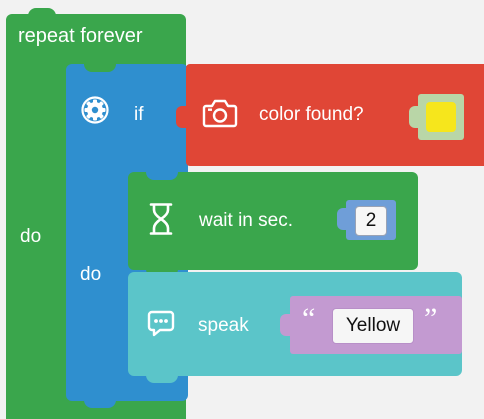 This screenshot has height=419, width=484. Describe the element at coordinates (311, 114) in the screenshot. I see `color-found-label: color found?` at that location.